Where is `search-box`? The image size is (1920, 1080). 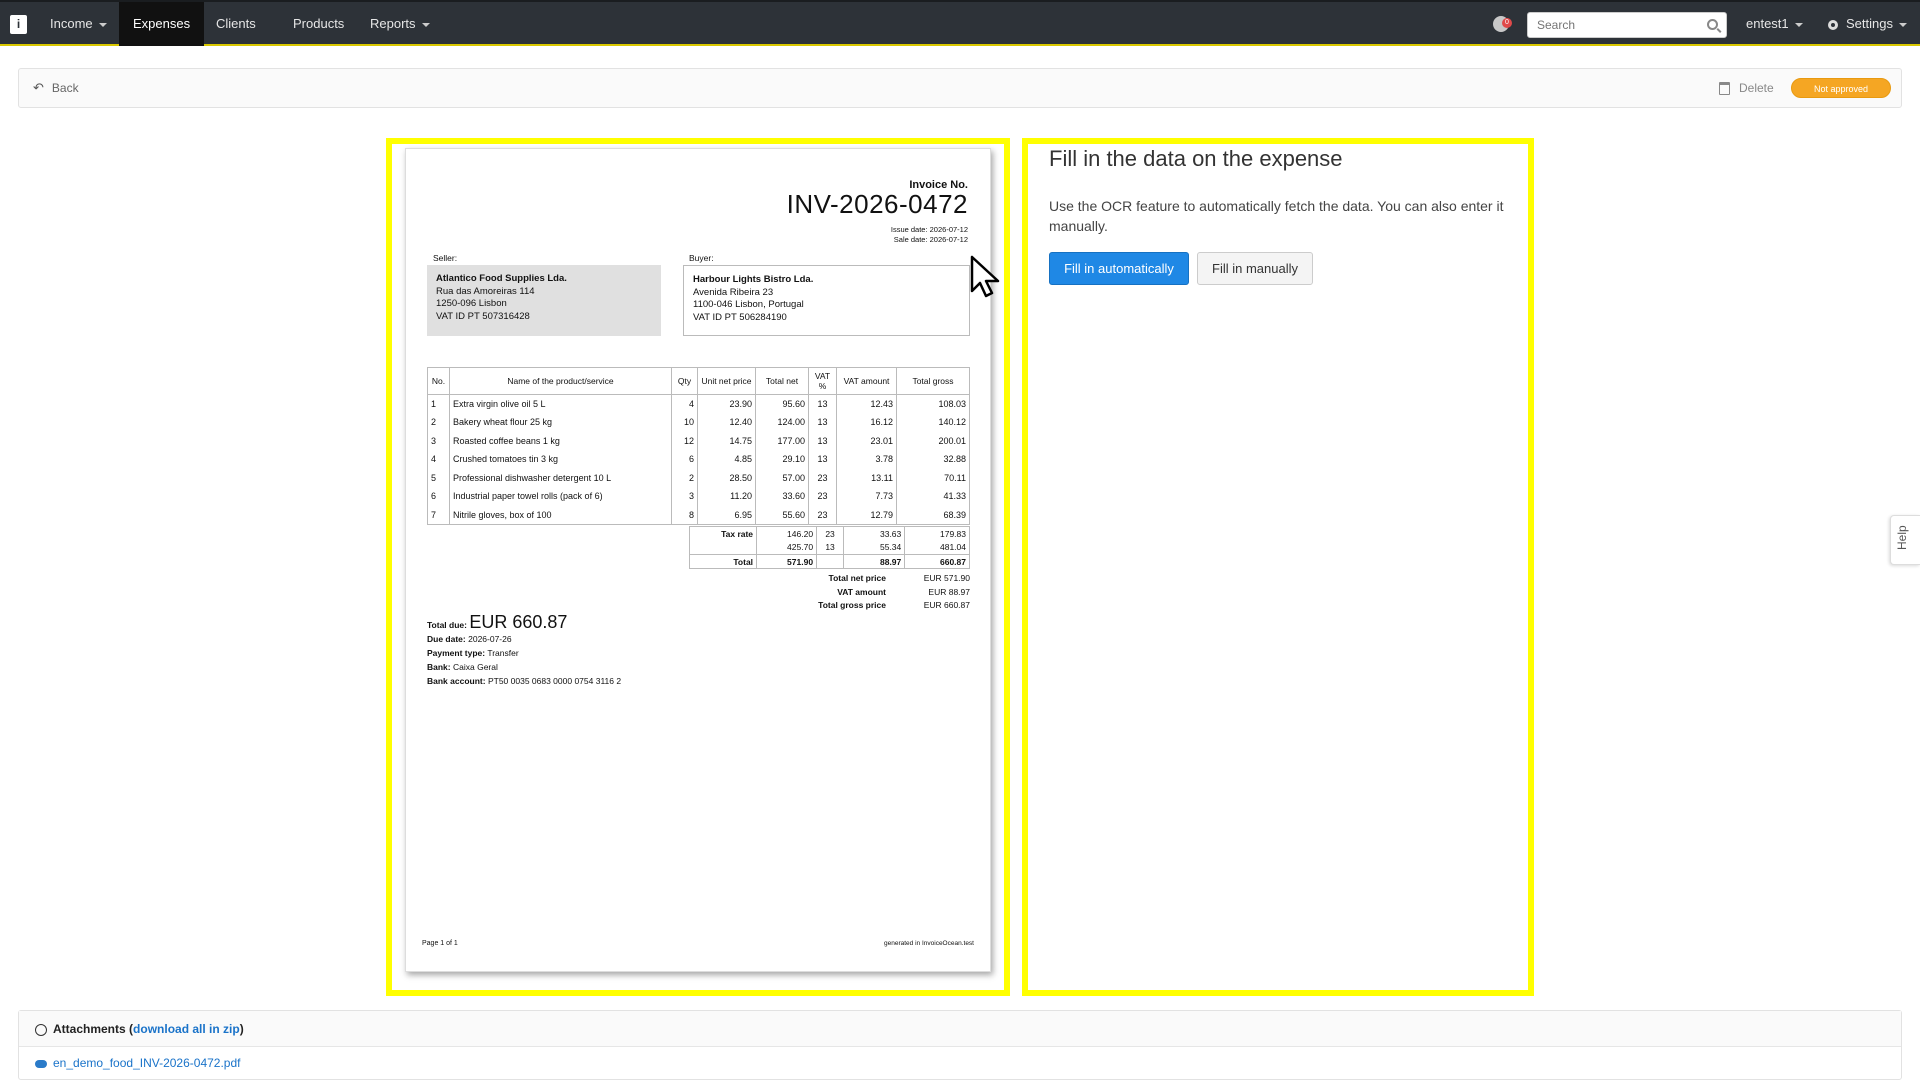 search-box is located at coordinates (1627, 25).